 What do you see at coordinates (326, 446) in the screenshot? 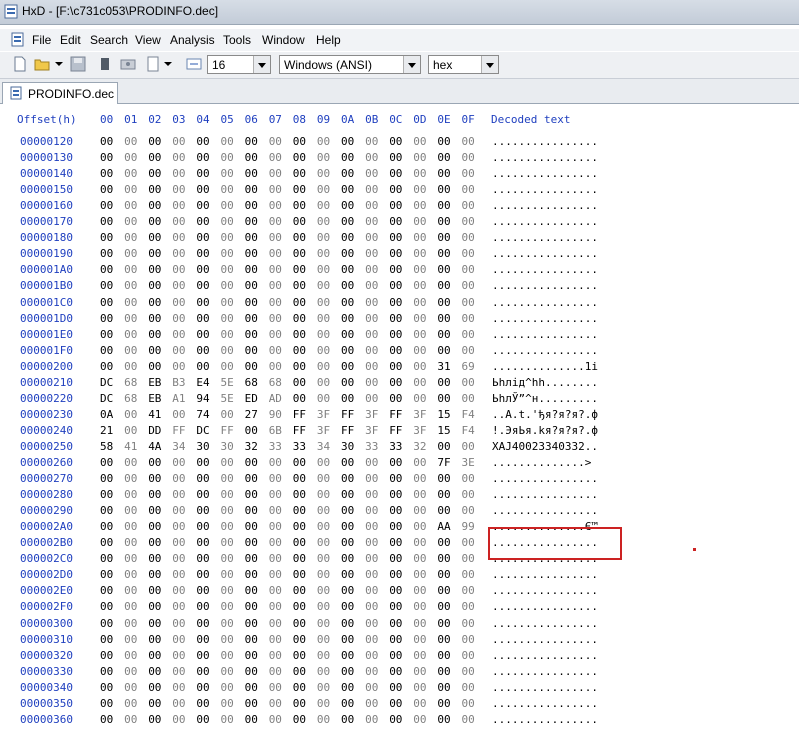
I see `hex-byte: 34` at bounding box center [326, 446].